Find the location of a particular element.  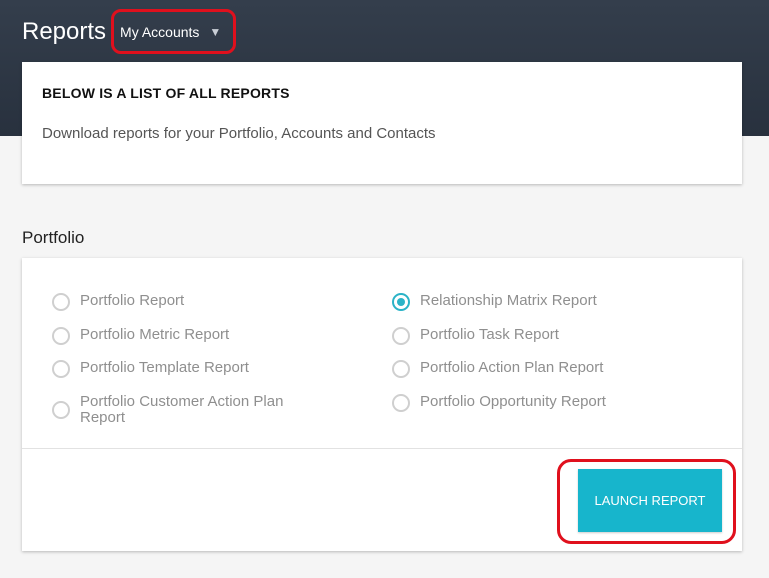

option-label: Relationship Matrix Report is located at coordinates (508, 300).